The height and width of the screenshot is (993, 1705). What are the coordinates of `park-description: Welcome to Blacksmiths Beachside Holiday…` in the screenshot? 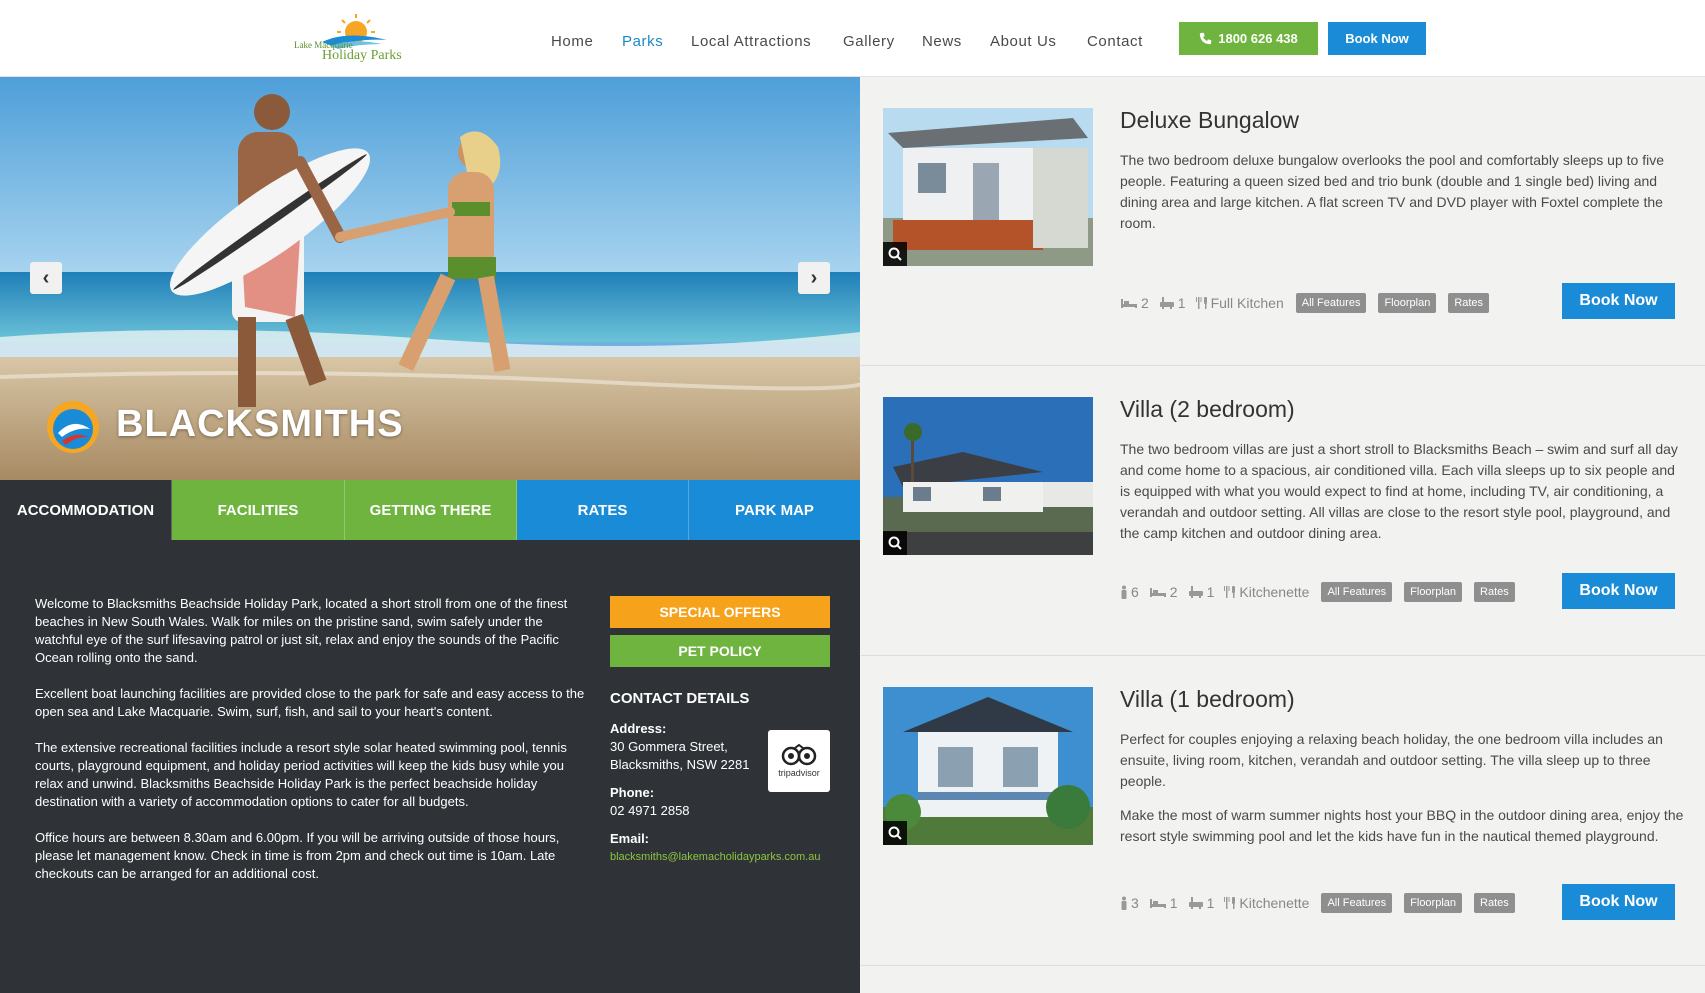 It's located at (312, 748).